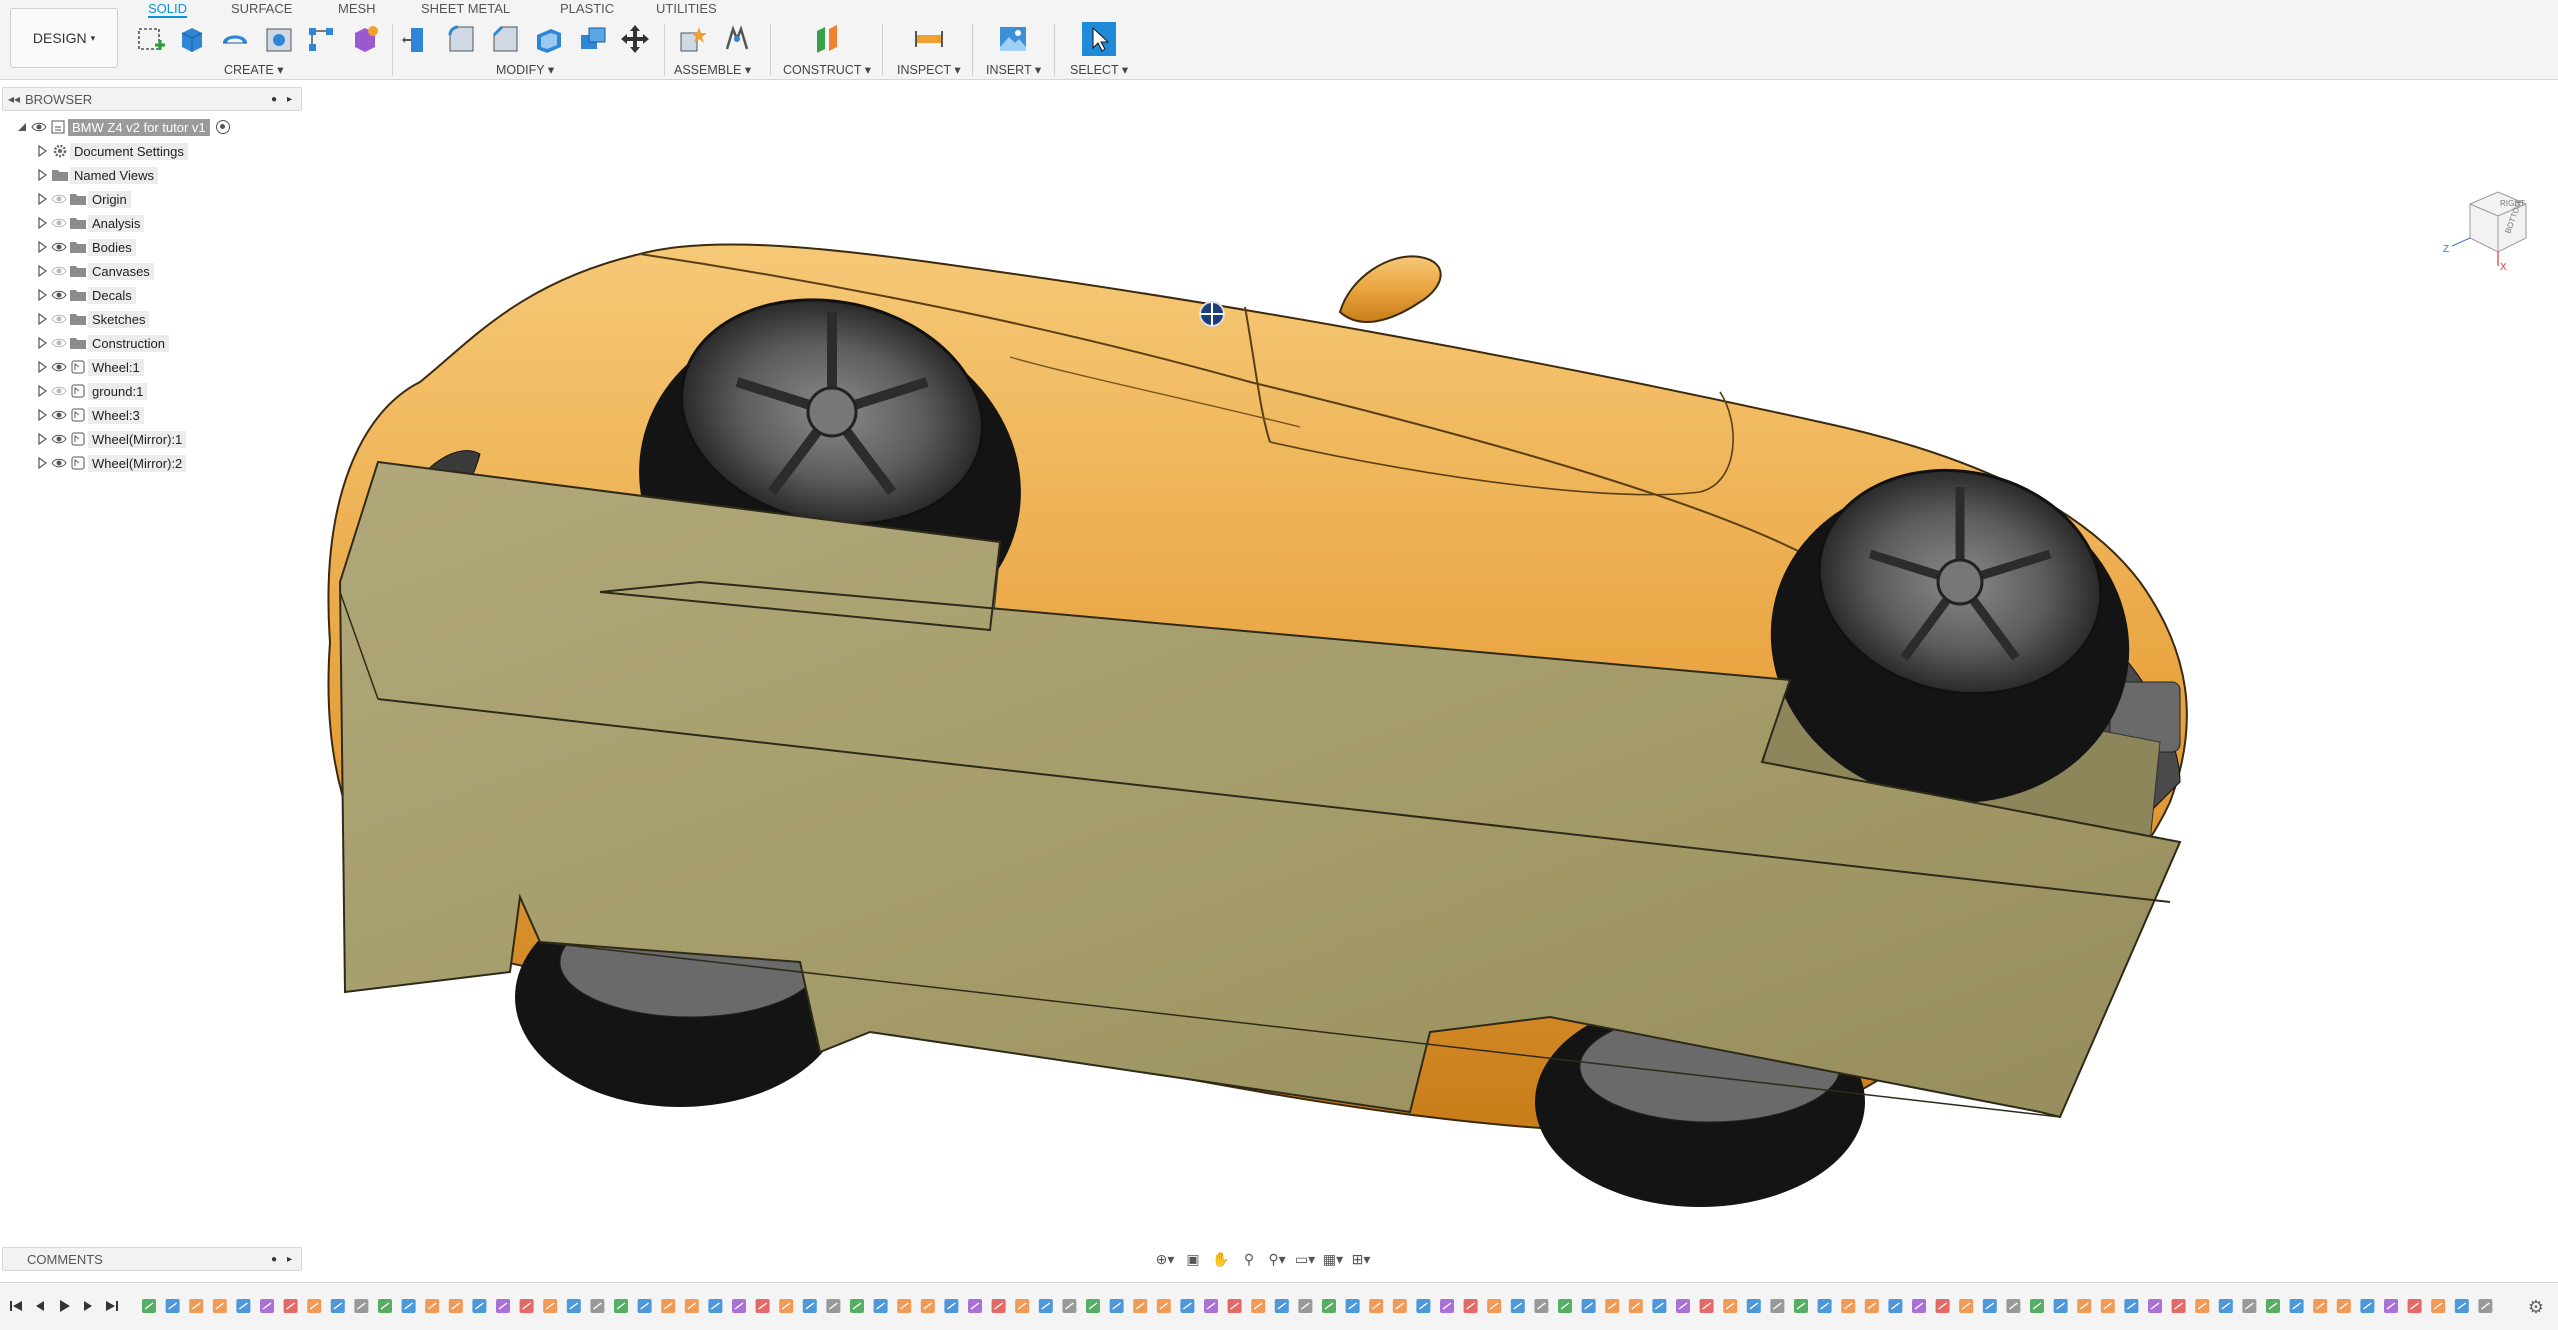  I want to click on construct-menu: CONSTRUCT ▾, so click(827, 69).